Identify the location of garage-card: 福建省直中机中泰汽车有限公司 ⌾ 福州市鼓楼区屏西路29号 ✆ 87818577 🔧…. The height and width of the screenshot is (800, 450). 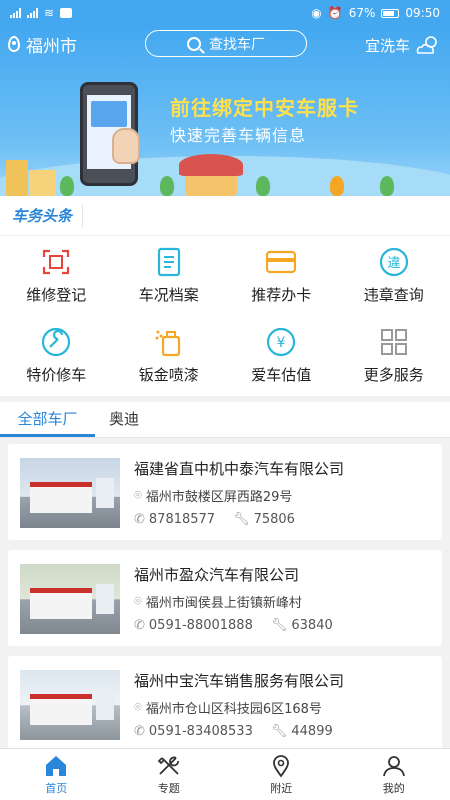
(225, 492).